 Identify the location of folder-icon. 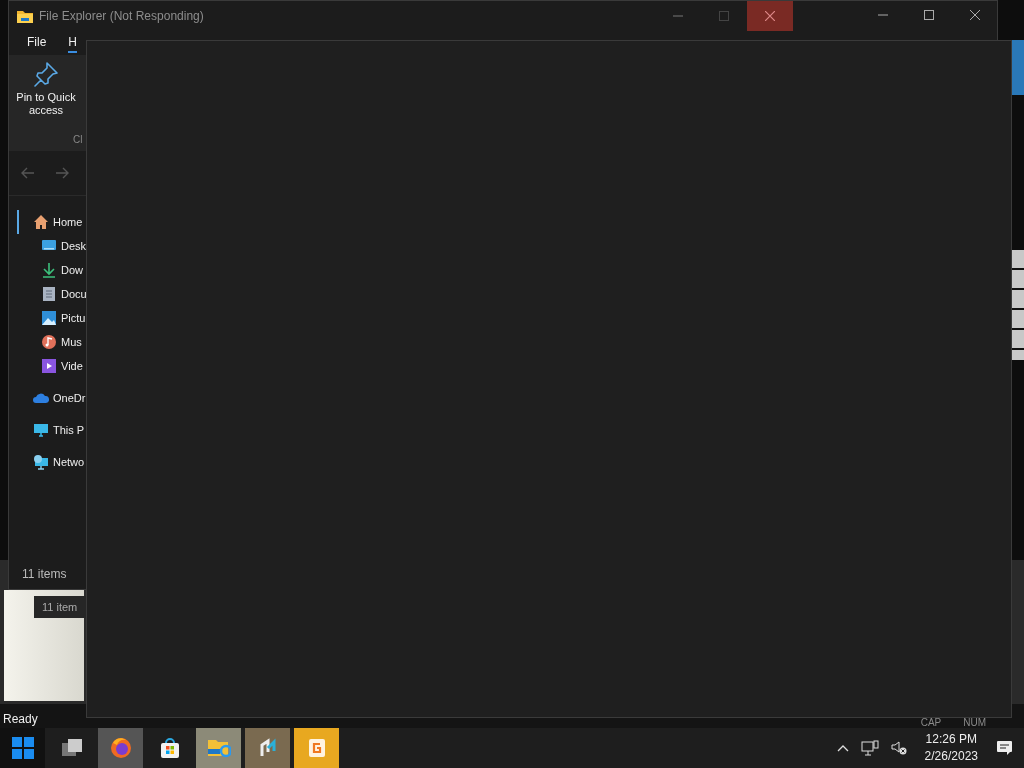
(25, 16).